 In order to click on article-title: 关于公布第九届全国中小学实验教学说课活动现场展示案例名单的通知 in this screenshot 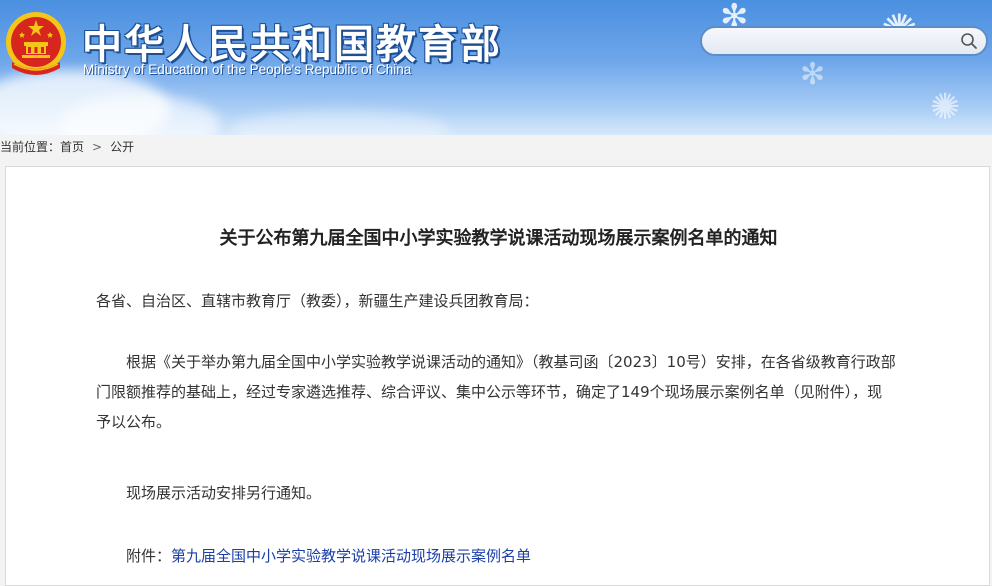, I will do `click(498, 238)`.